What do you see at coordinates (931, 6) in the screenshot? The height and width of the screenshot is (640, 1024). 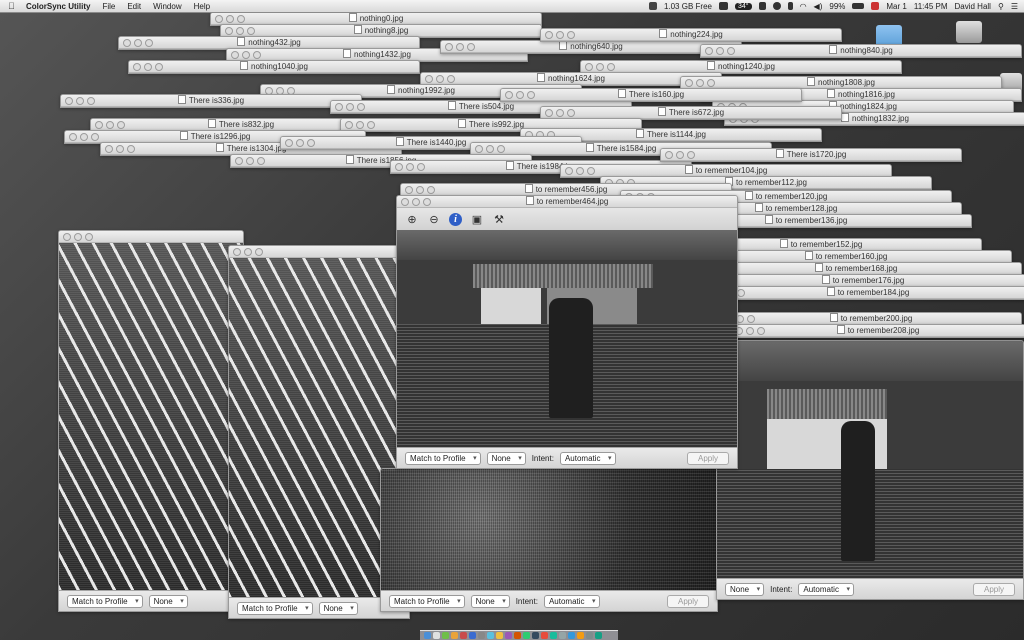 I see `clock-status: 11:45 PM` at bounding box center [931, 6].